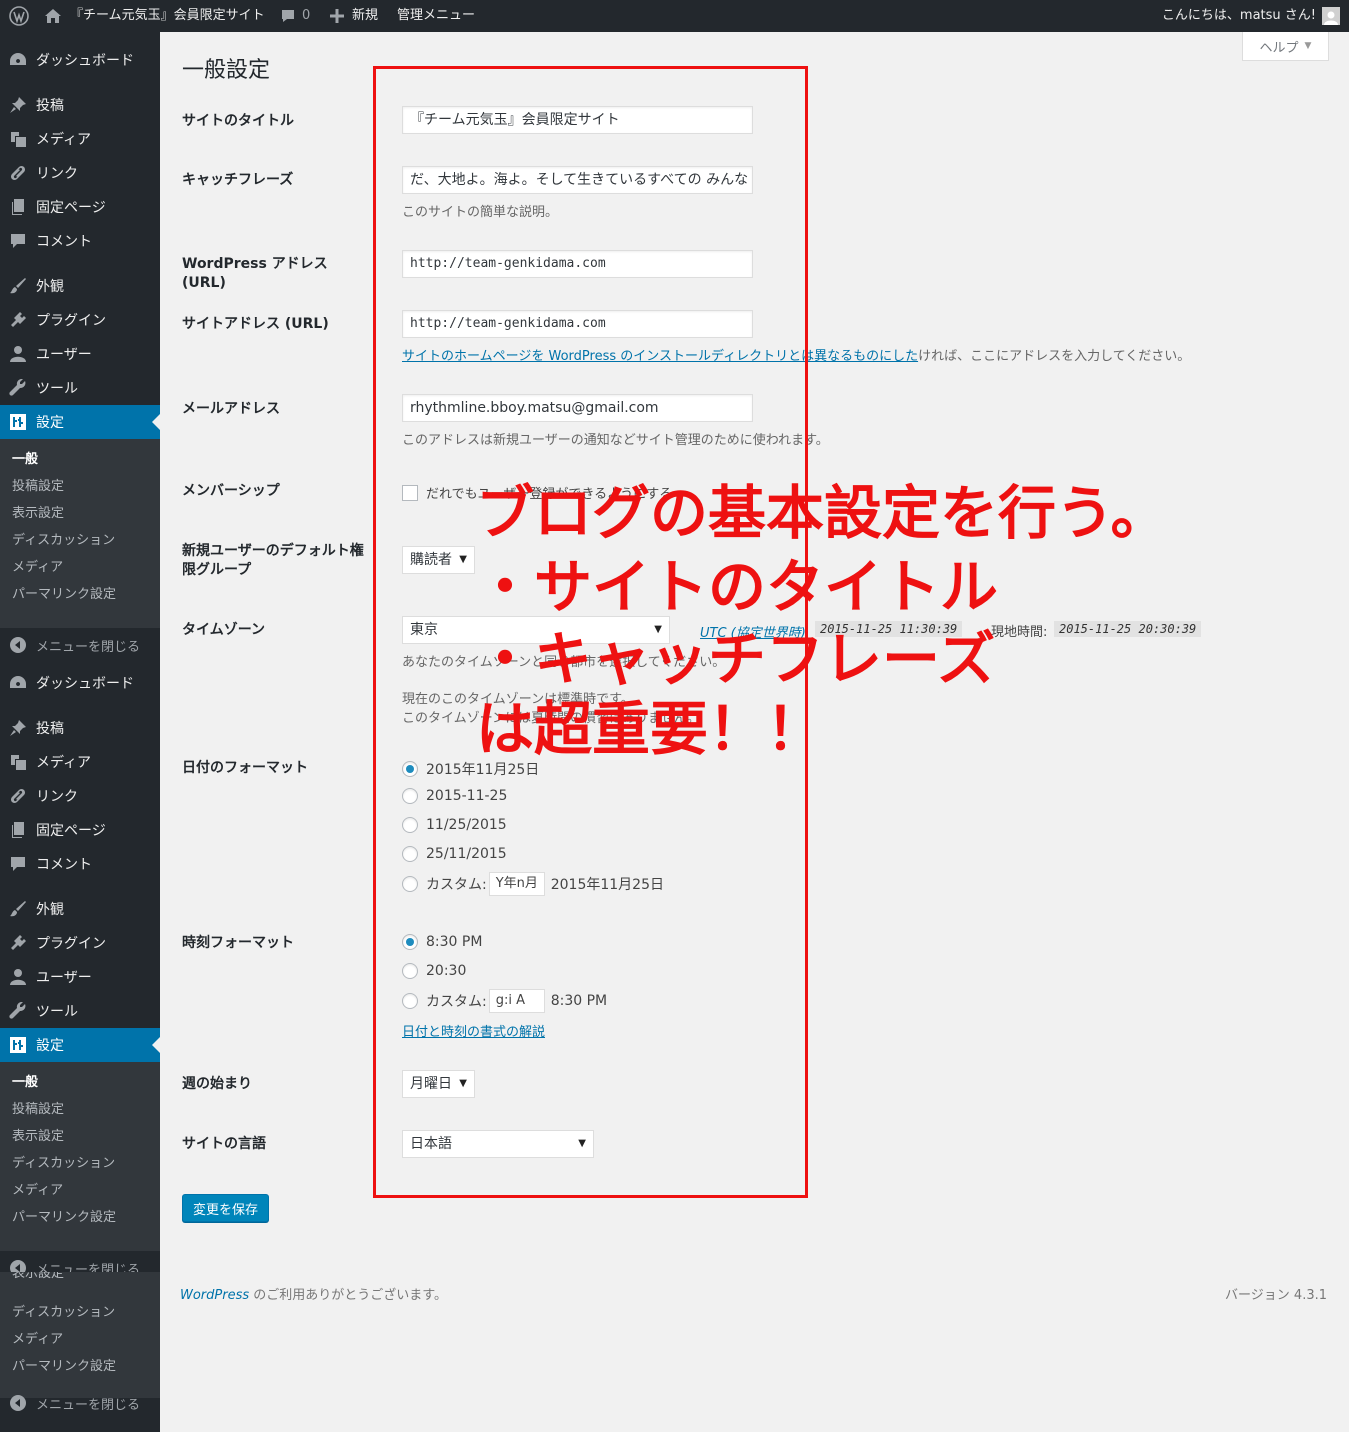 The image size is (1349, 1432). I want to click on week-start-select: 月曜日 ▼, so click(438, 1084).